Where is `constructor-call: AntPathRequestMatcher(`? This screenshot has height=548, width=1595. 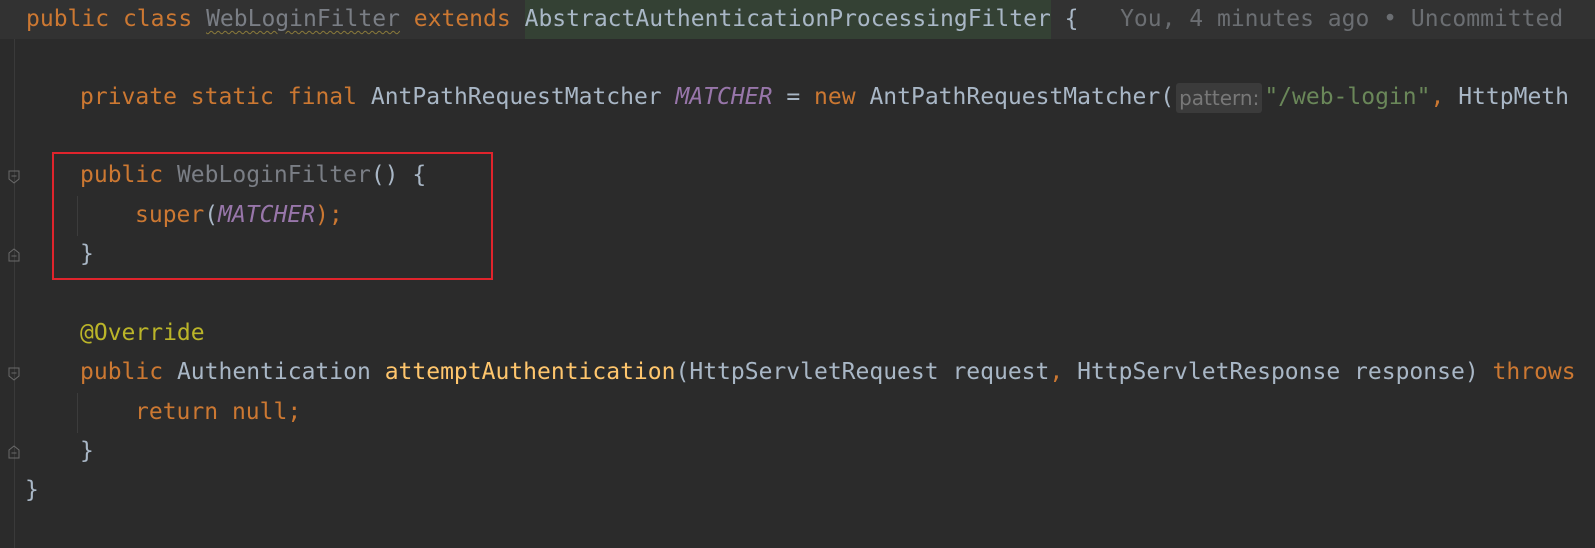
constructor-call: AntPathRequestMatcher( is located at coordinates (1022, 97).